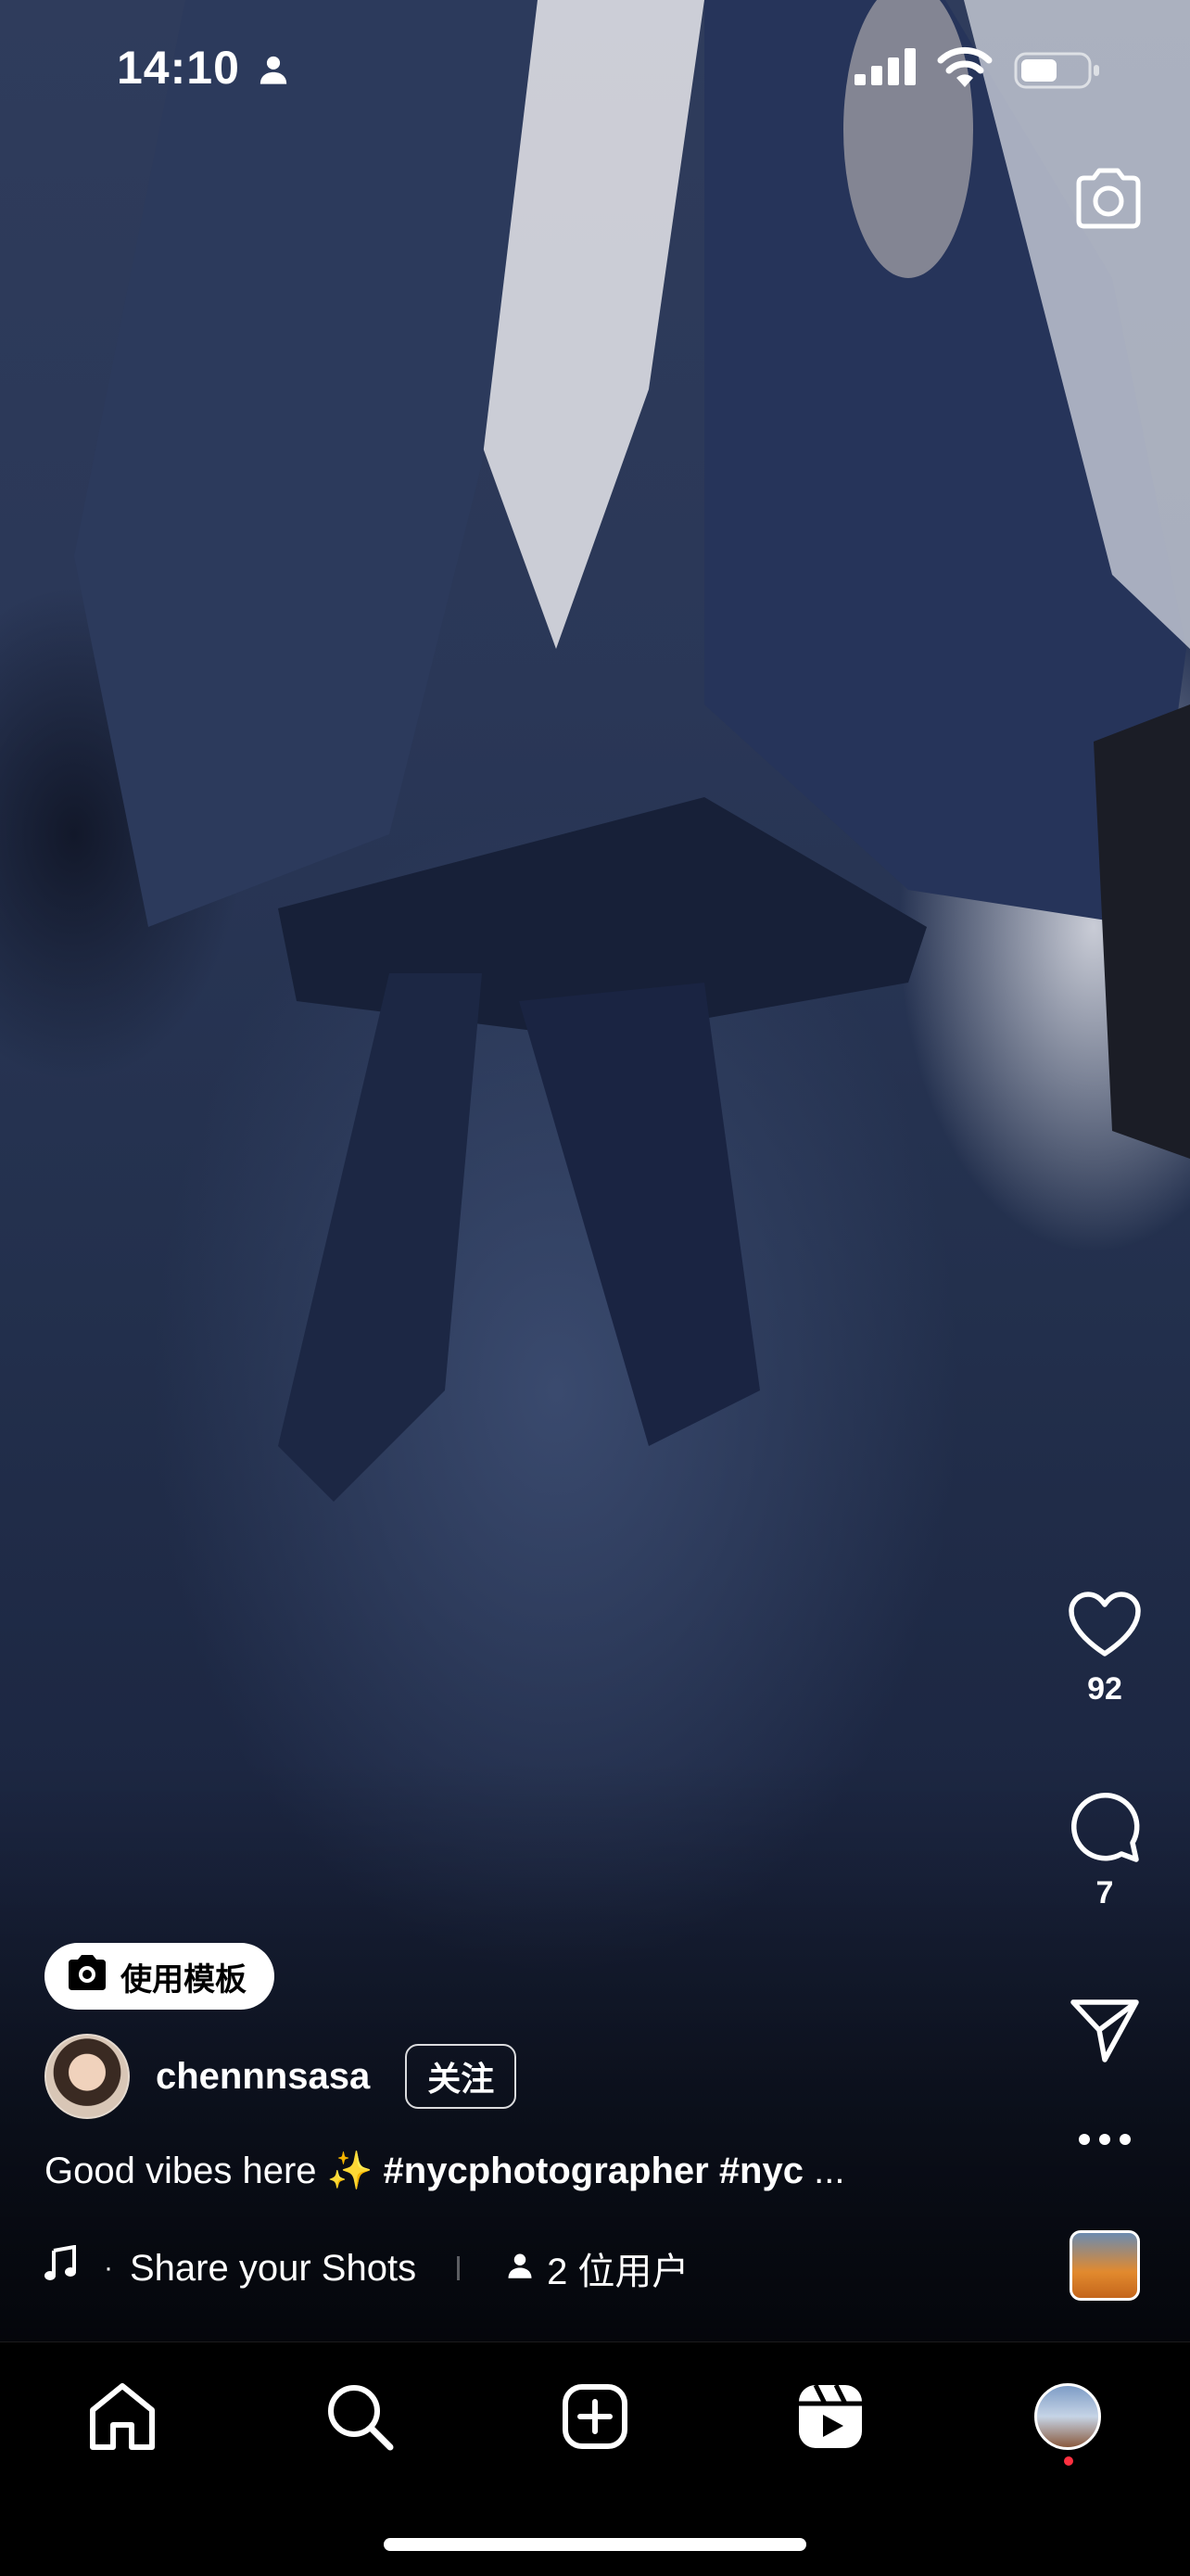 This screenshot has width=1190, height=2576. Describe the element at coordinates (214, 2171) in the screenshot. I see `caption-text: Good vibes here ✨` at that location.